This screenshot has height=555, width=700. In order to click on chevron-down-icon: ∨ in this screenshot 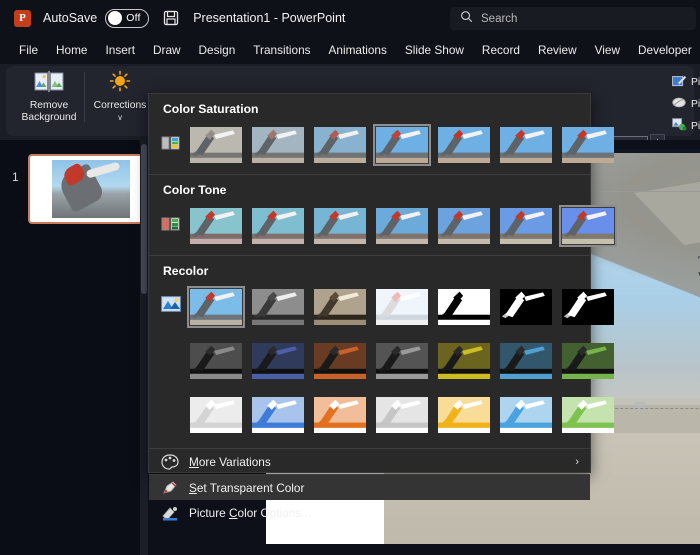, I will do `click(120, 117)`.